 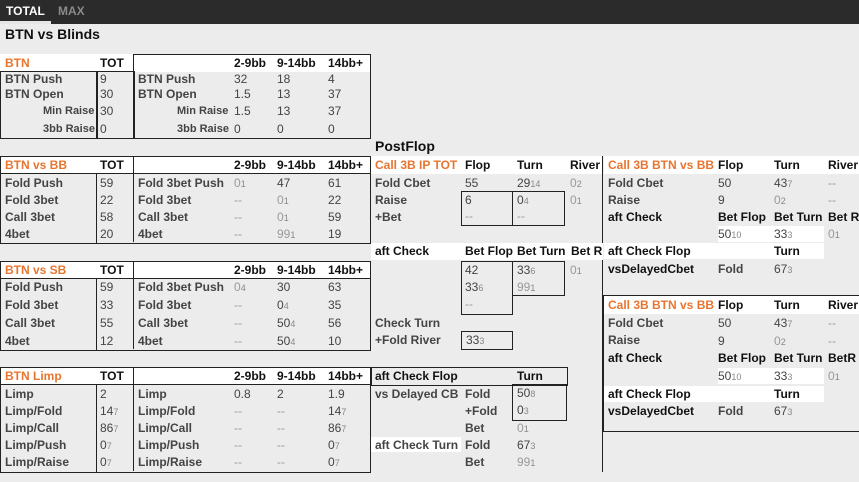 I want to click on stat-value: 02, so click(x=780, y=200).